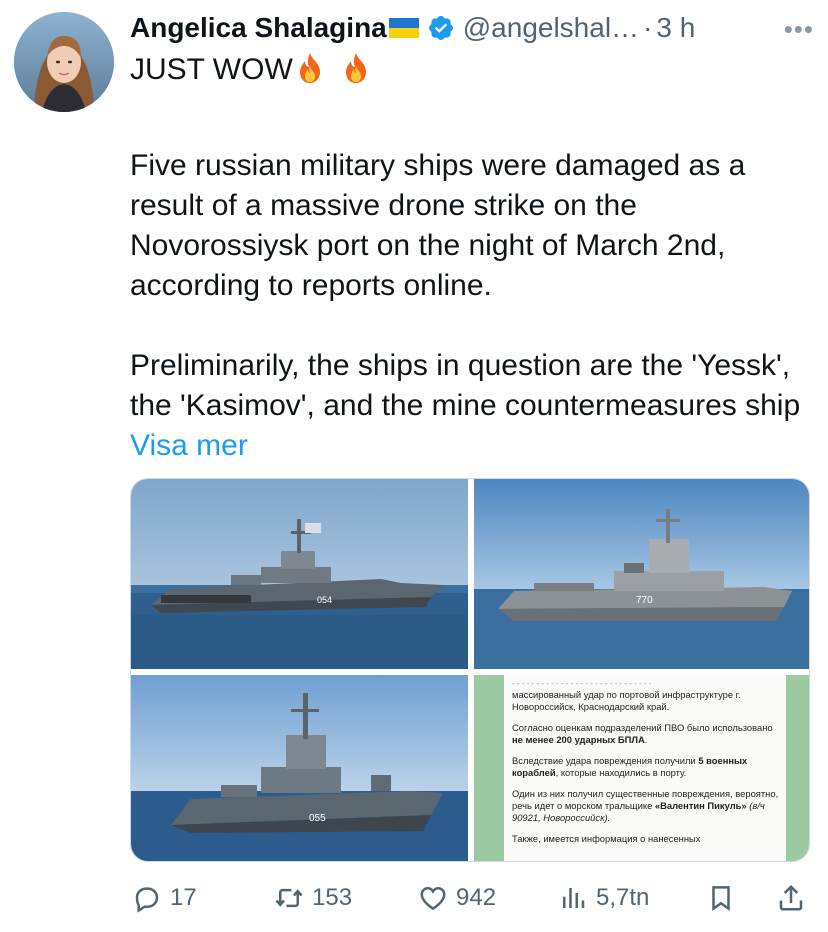  I want to click on tweet-header: Angelica Shalagina @angelshal… · 3 h •••, so click(472, 28).